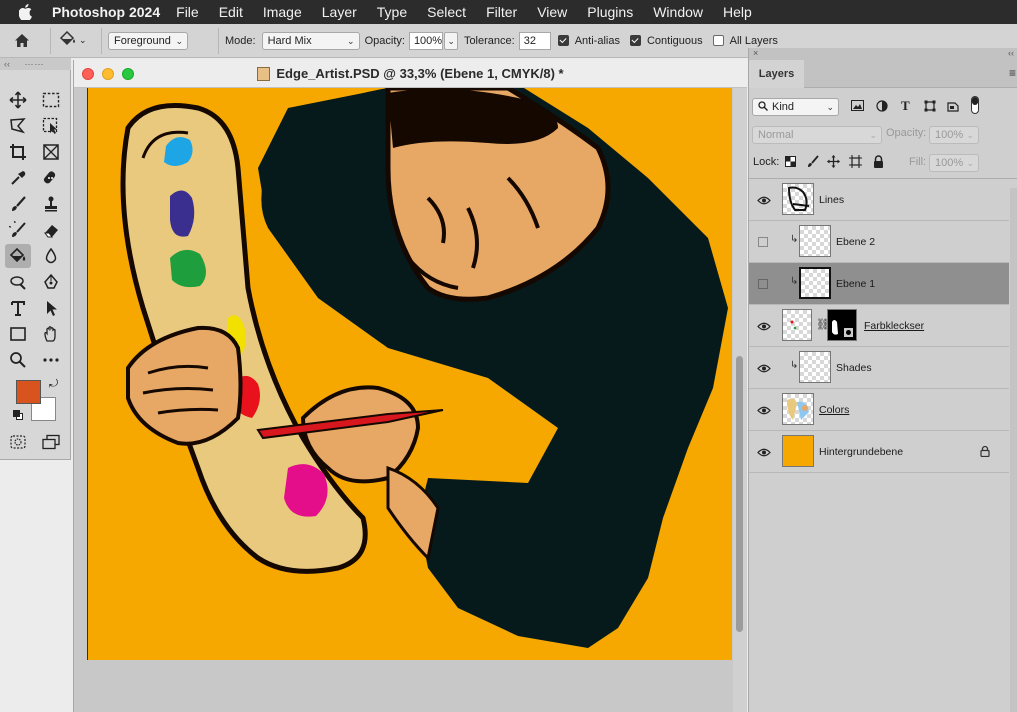 This screenshot has height=712, width=1017. I want to click on object-selection-tool, so click(51, 126).